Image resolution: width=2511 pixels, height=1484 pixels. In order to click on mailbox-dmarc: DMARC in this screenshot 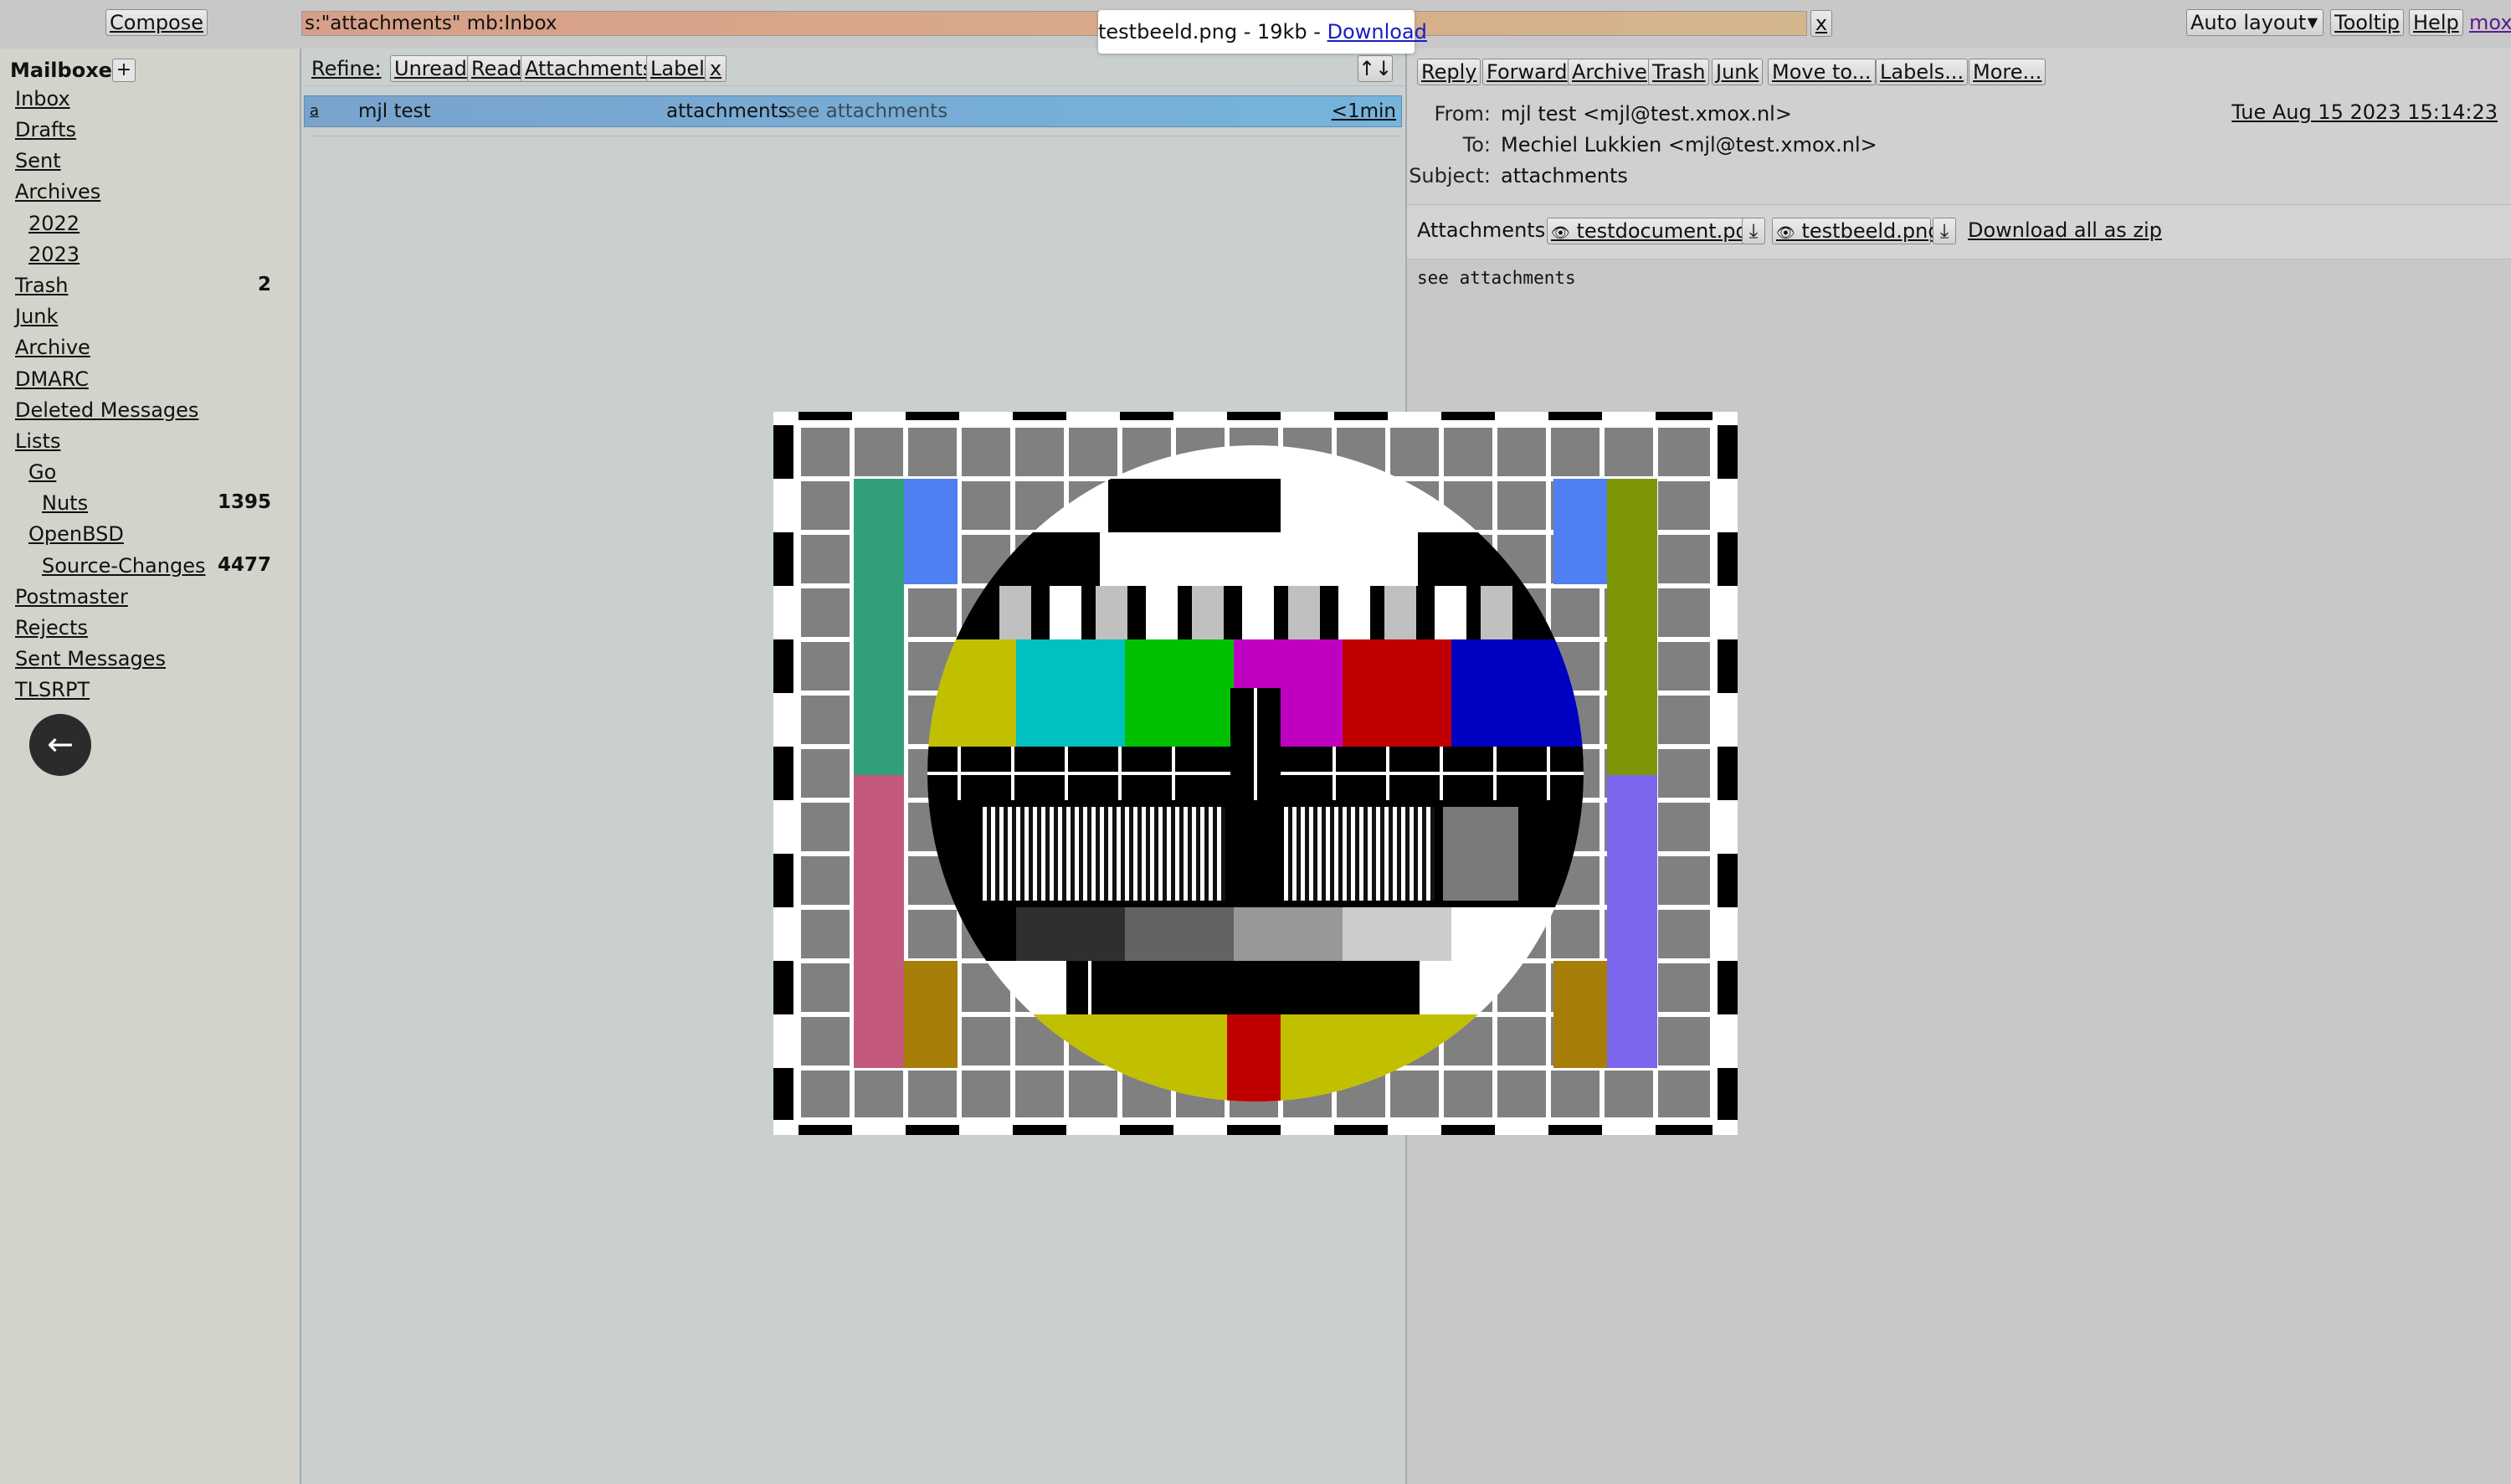, I will do `click(52, 382)`.